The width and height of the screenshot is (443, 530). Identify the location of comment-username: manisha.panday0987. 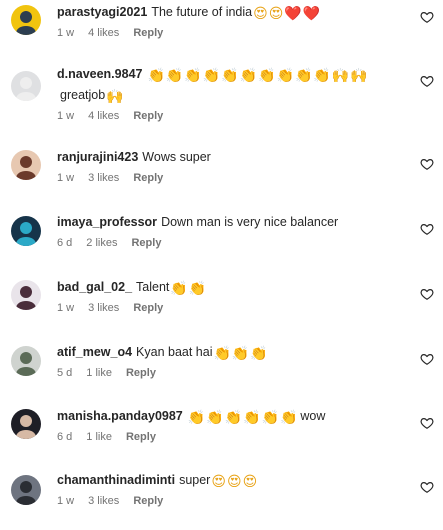
(120, 416).